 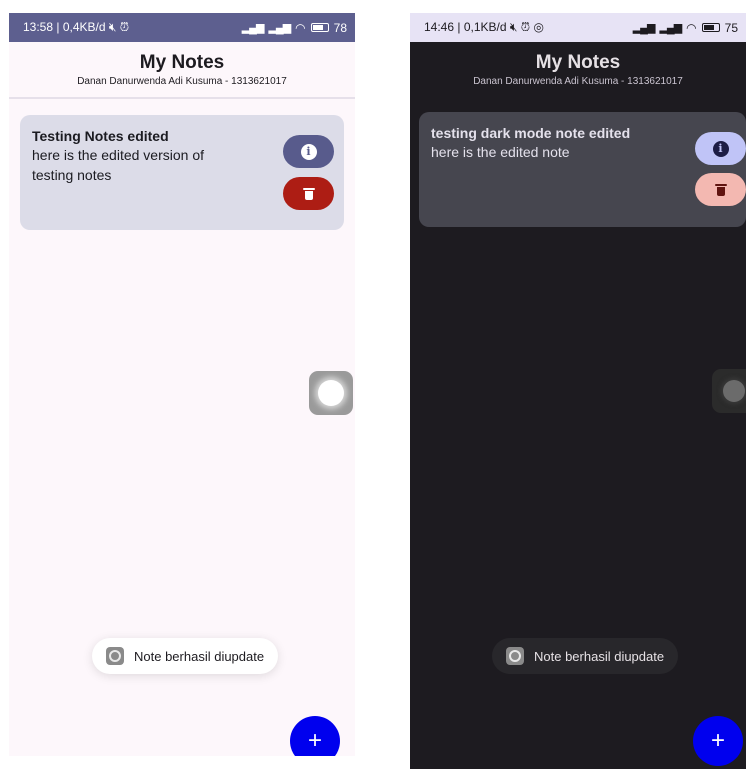 I want to click on note-title: testing dark mode note edited, so click(x=531, y=133).